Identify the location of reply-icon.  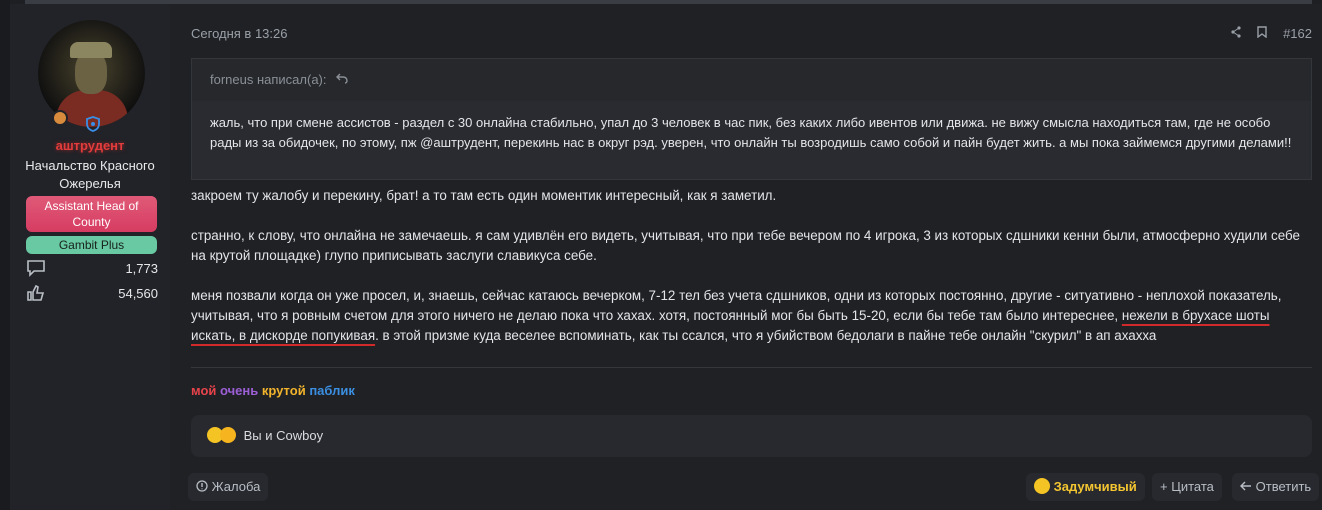
(1248, 486).